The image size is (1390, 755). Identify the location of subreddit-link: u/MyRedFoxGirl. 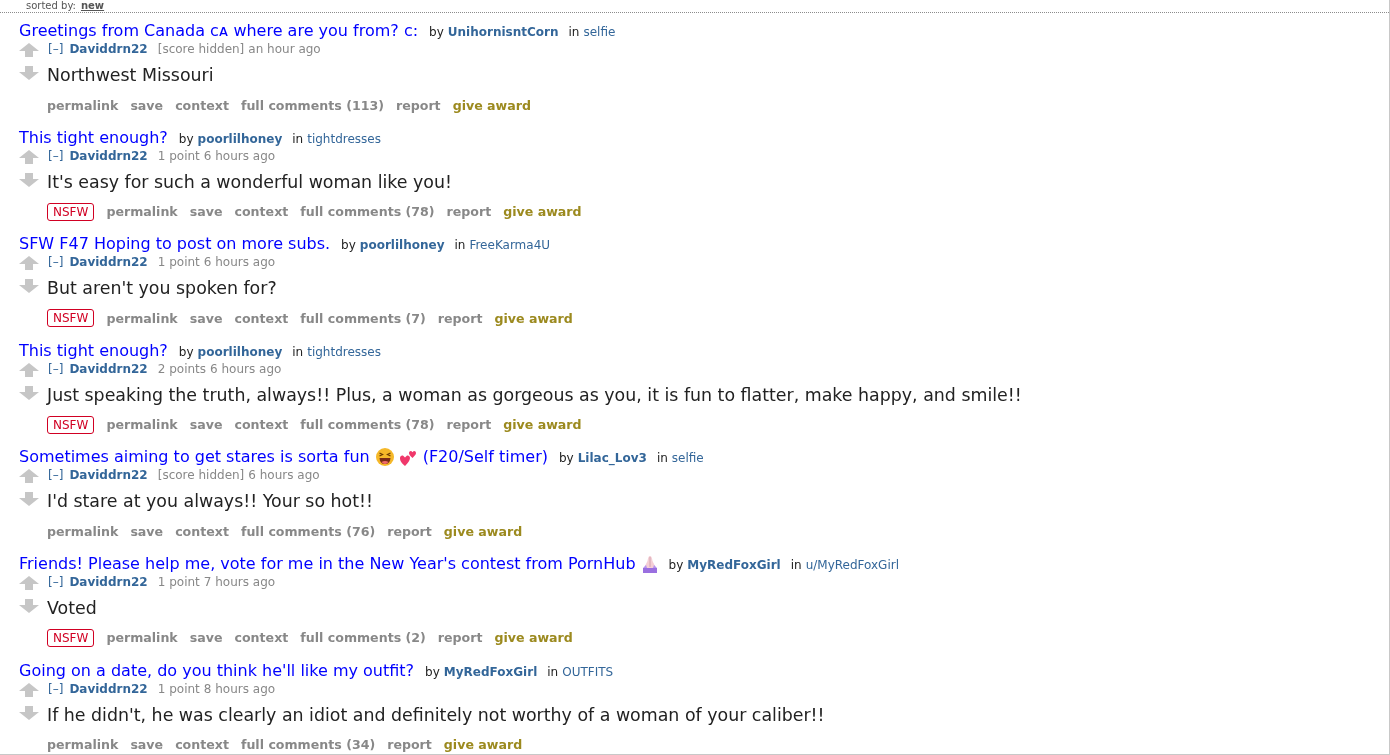
(852, 564).